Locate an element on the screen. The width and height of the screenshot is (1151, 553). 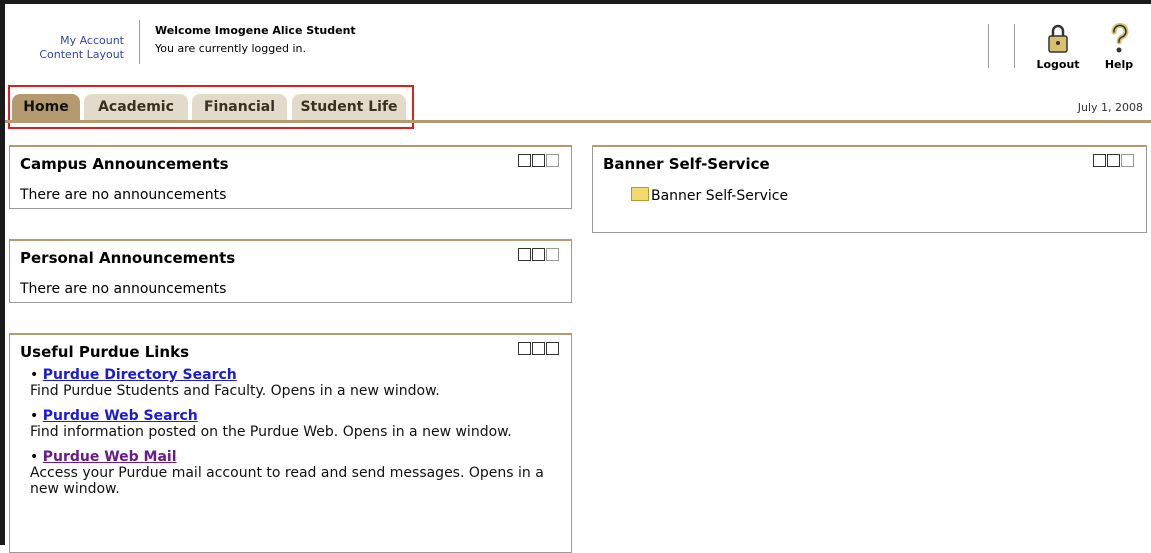
portlet-title: Banner Self-Service is located at coordinates (686, 164).